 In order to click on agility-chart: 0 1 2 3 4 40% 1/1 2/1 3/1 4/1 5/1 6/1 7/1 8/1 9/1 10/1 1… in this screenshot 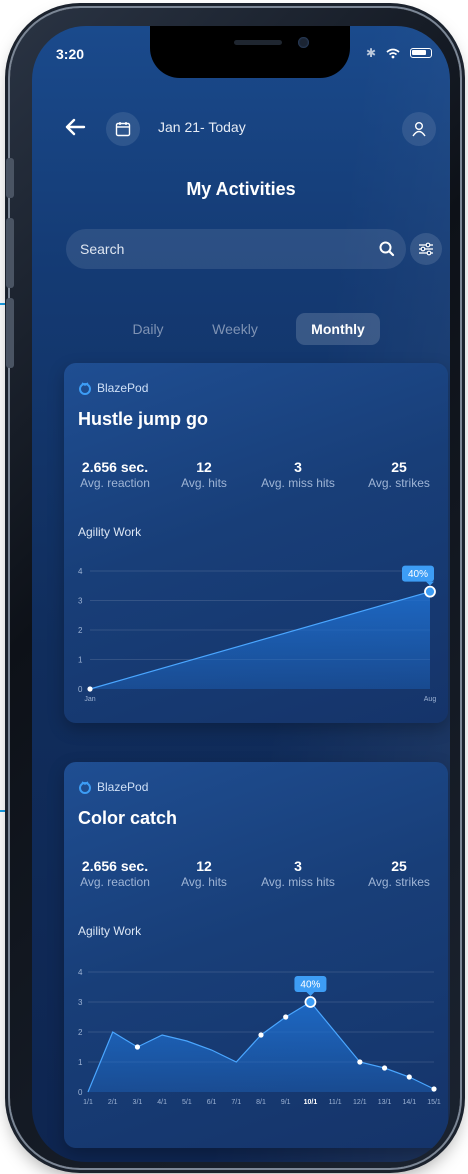, I will do `click(259, 1037)`.